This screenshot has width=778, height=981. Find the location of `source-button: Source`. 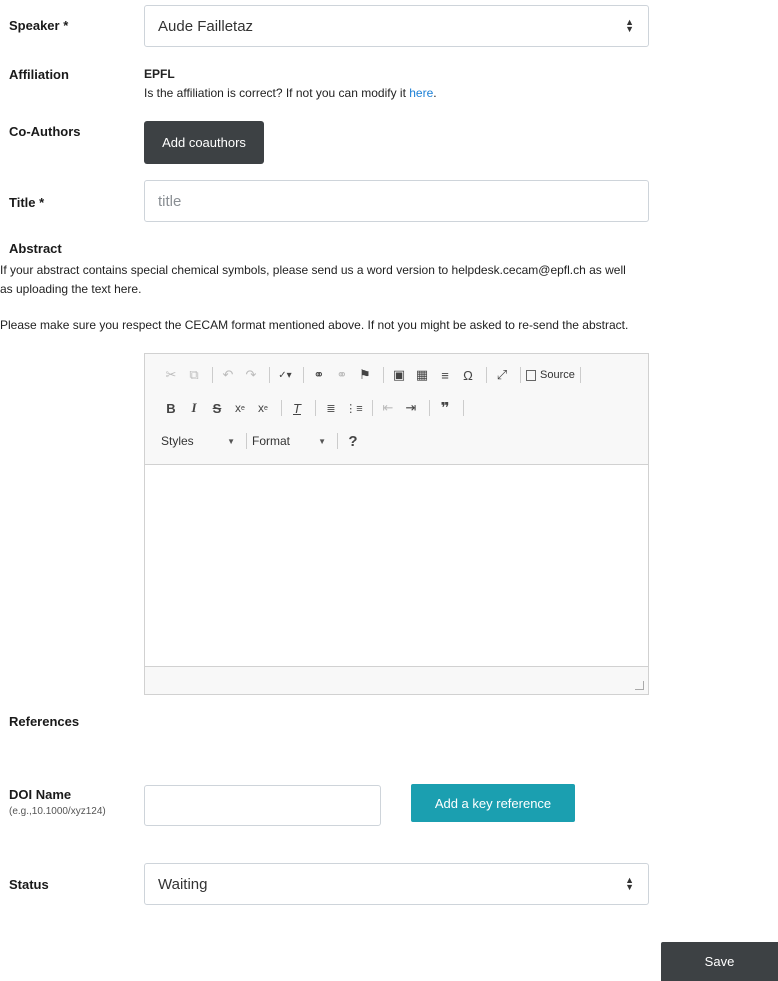

source-button: Source is located at coordinates (550, 375).